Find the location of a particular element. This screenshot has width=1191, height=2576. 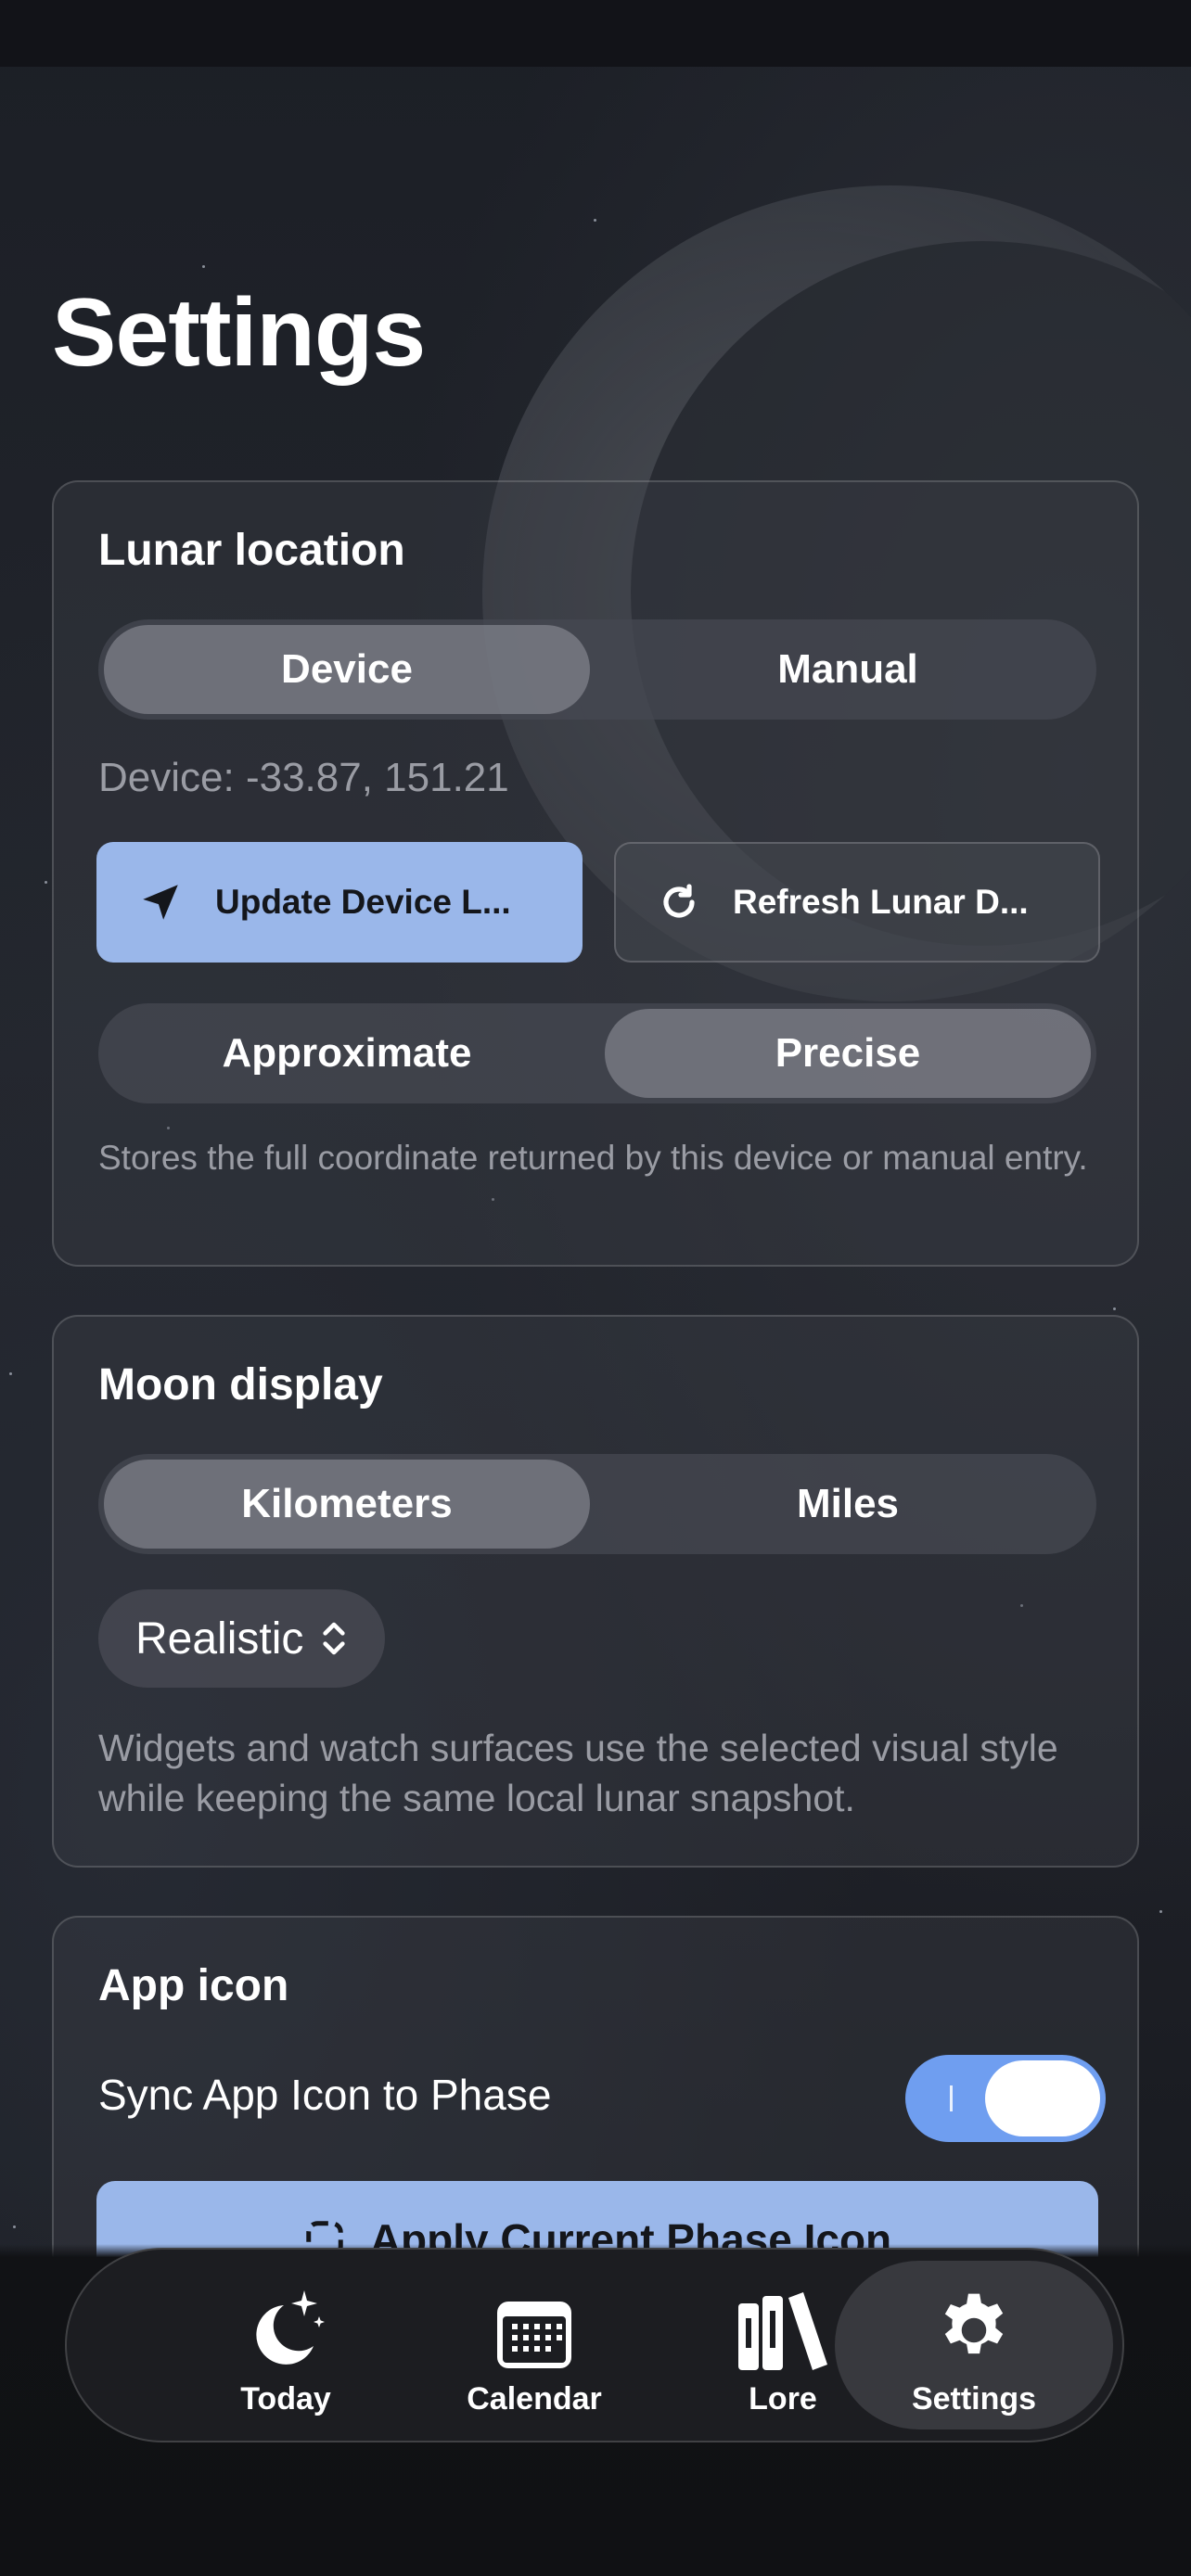

segment-device: Device is located at coordinates (347, 669).